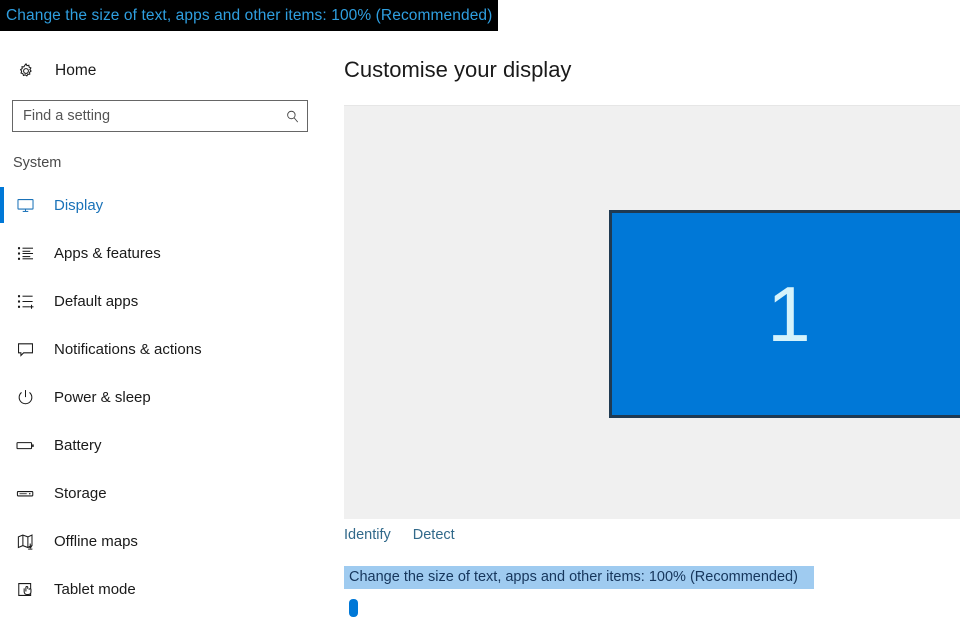  Describe the element at coordinates (25, 445) in the screenshot. I see `battery-icon` at that location.